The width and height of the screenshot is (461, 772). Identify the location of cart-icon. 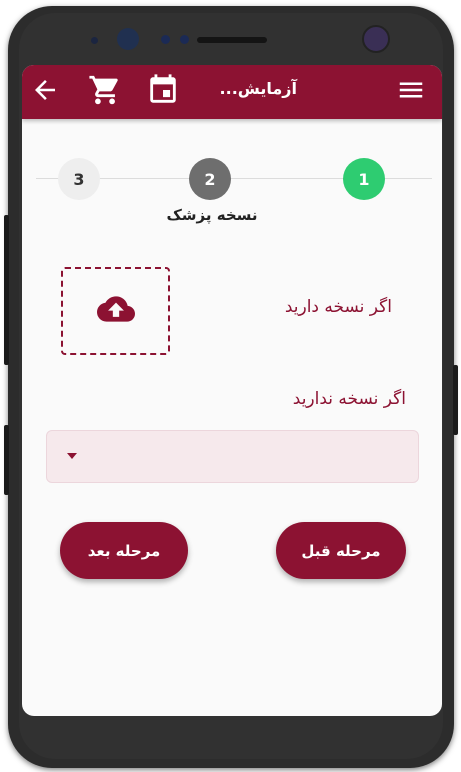
(105, 92).